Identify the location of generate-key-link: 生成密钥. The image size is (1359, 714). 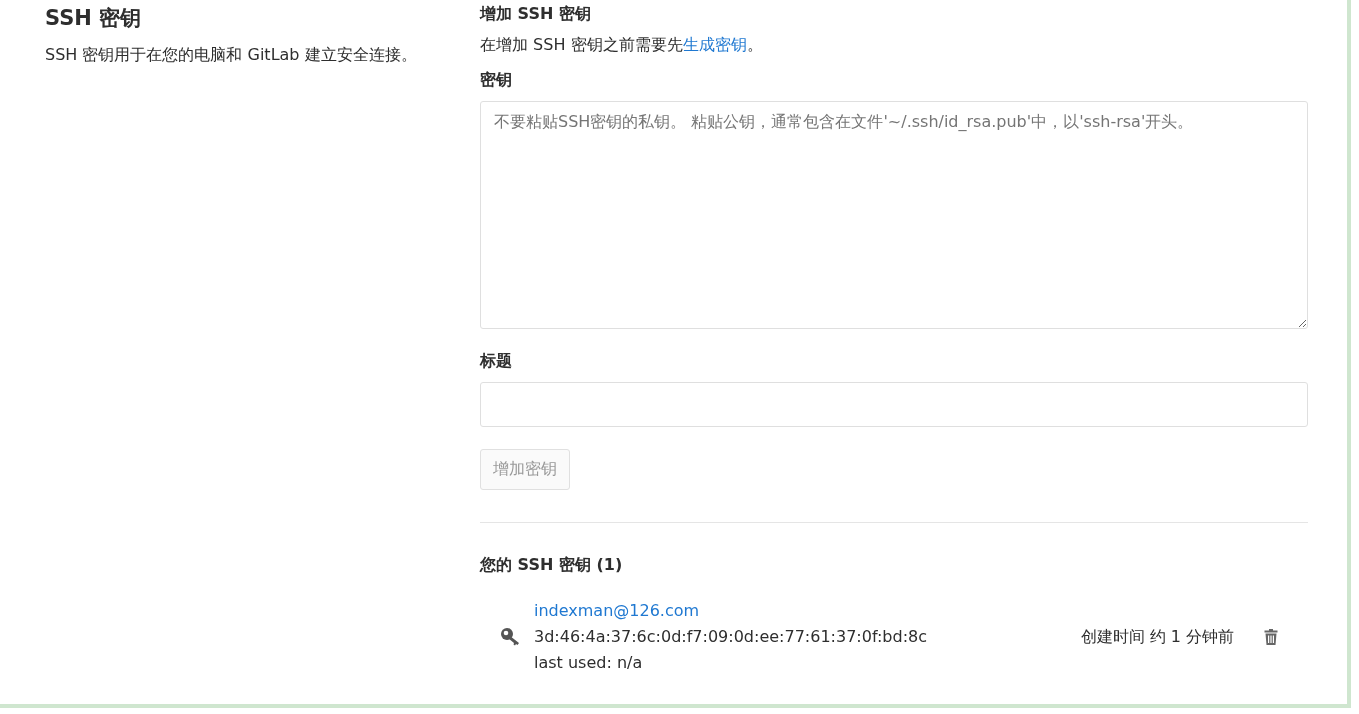
(714, 44).